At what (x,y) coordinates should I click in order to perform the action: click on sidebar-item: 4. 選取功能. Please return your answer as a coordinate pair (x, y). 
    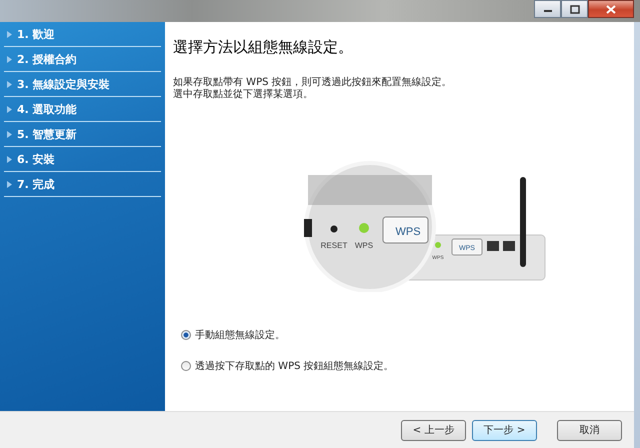
    Looking at the image, I should click on (82, 109).